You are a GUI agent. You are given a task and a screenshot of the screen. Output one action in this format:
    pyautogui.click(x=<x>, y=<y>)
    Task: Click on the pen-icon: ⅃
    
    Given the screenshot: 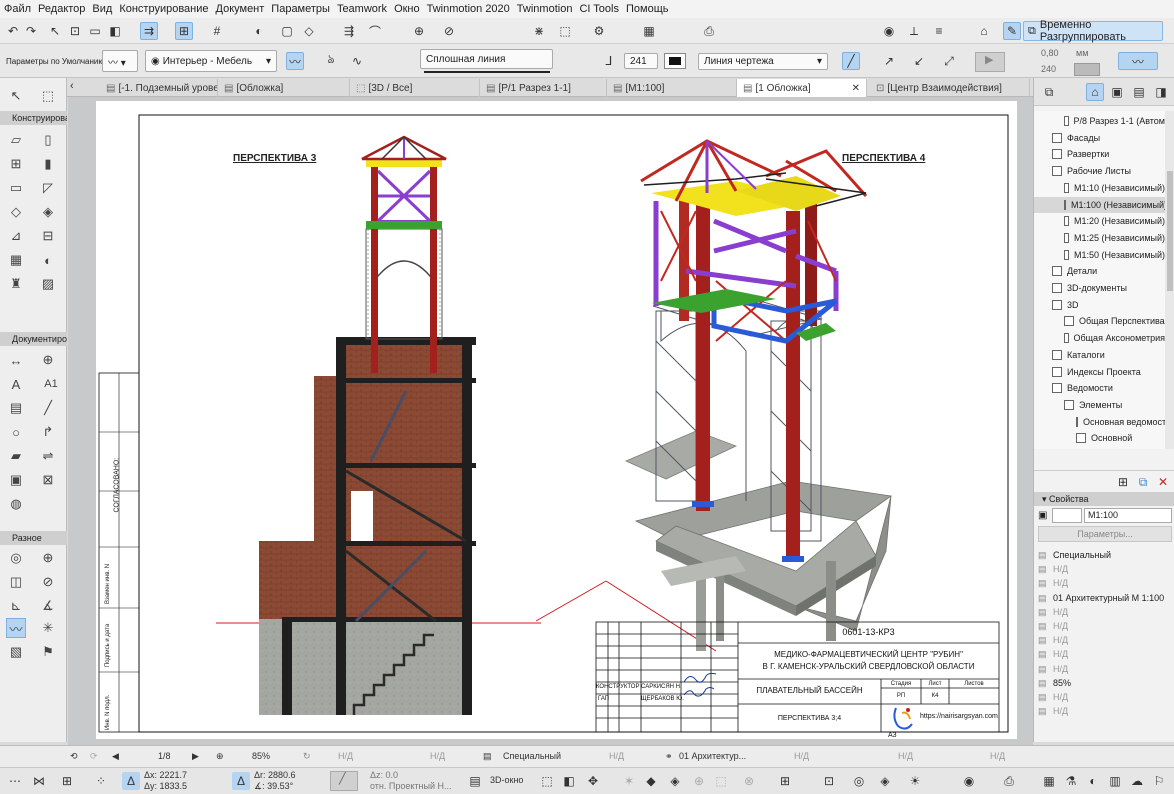 What is the action you would take?
    pyautogui.click(x=609, y=61)
    